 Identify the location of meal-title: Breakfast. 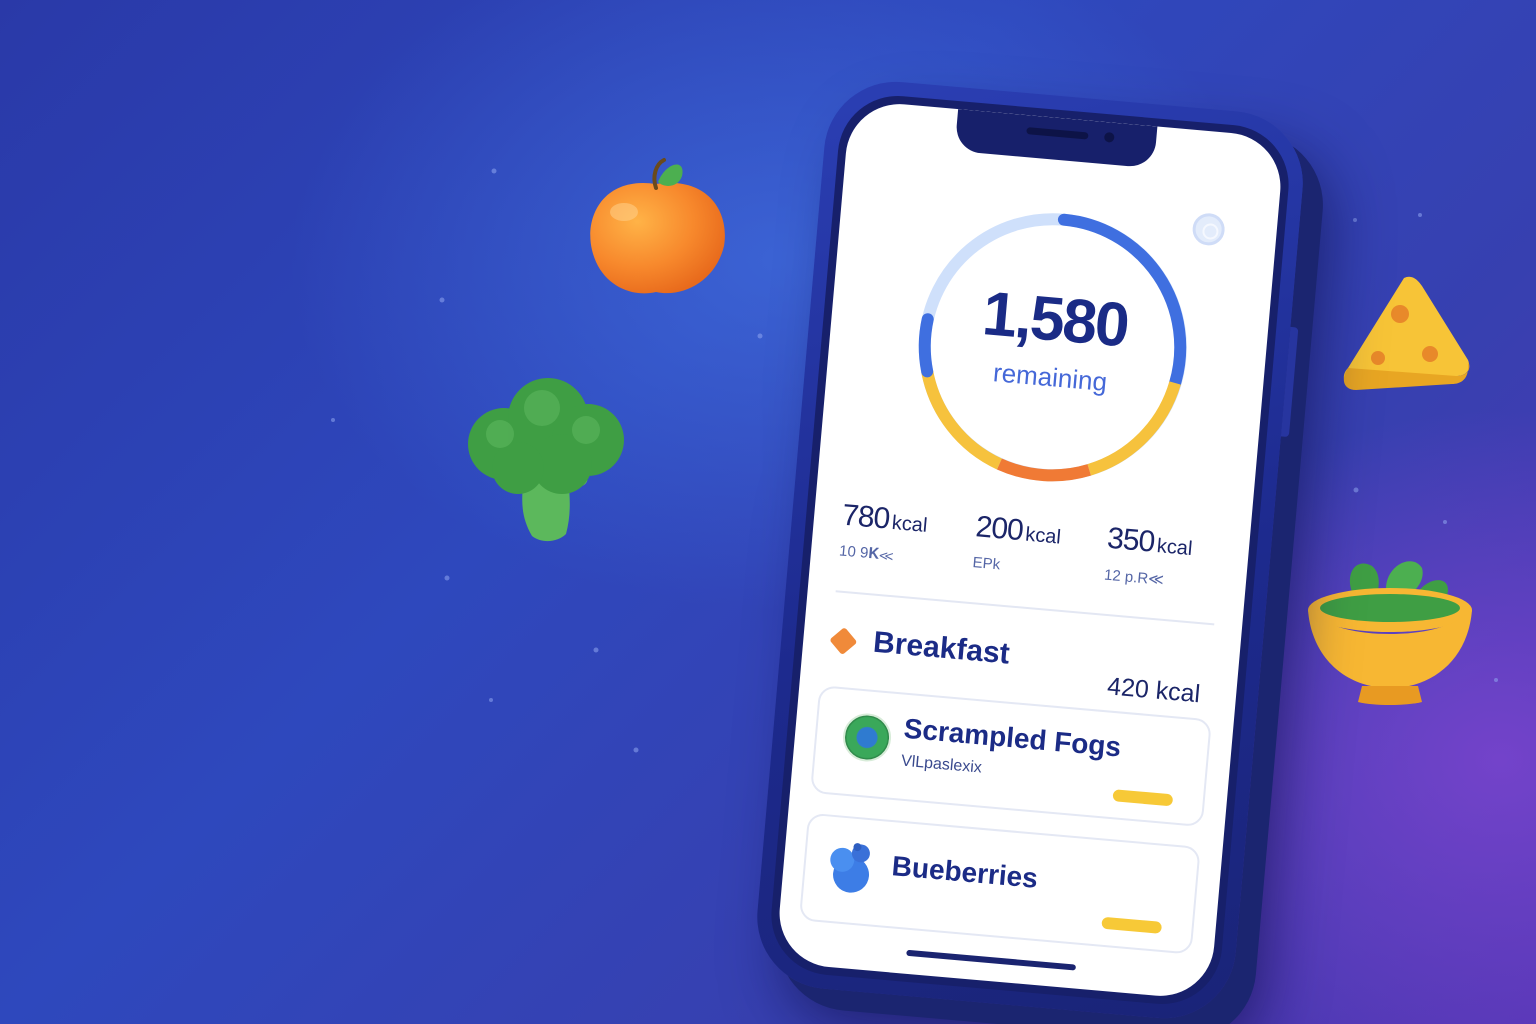
(941, 648).